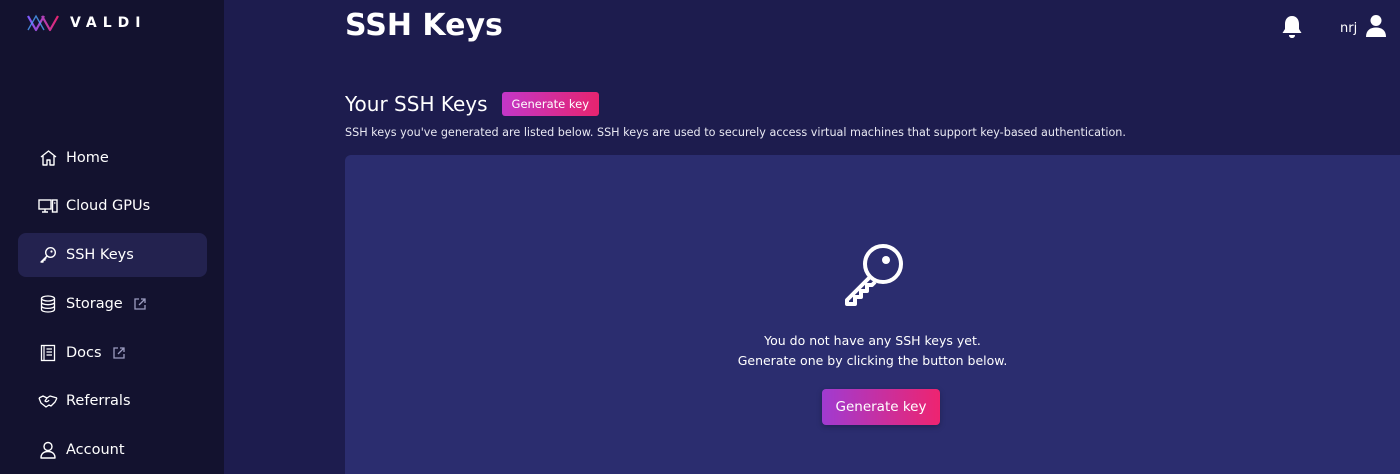 This screenshot has height=474, width=1400. What do you see at coordinates (1376, 28) in the screenshot?
I see `user-avatar-icon` at bounding box center [1376, 28].